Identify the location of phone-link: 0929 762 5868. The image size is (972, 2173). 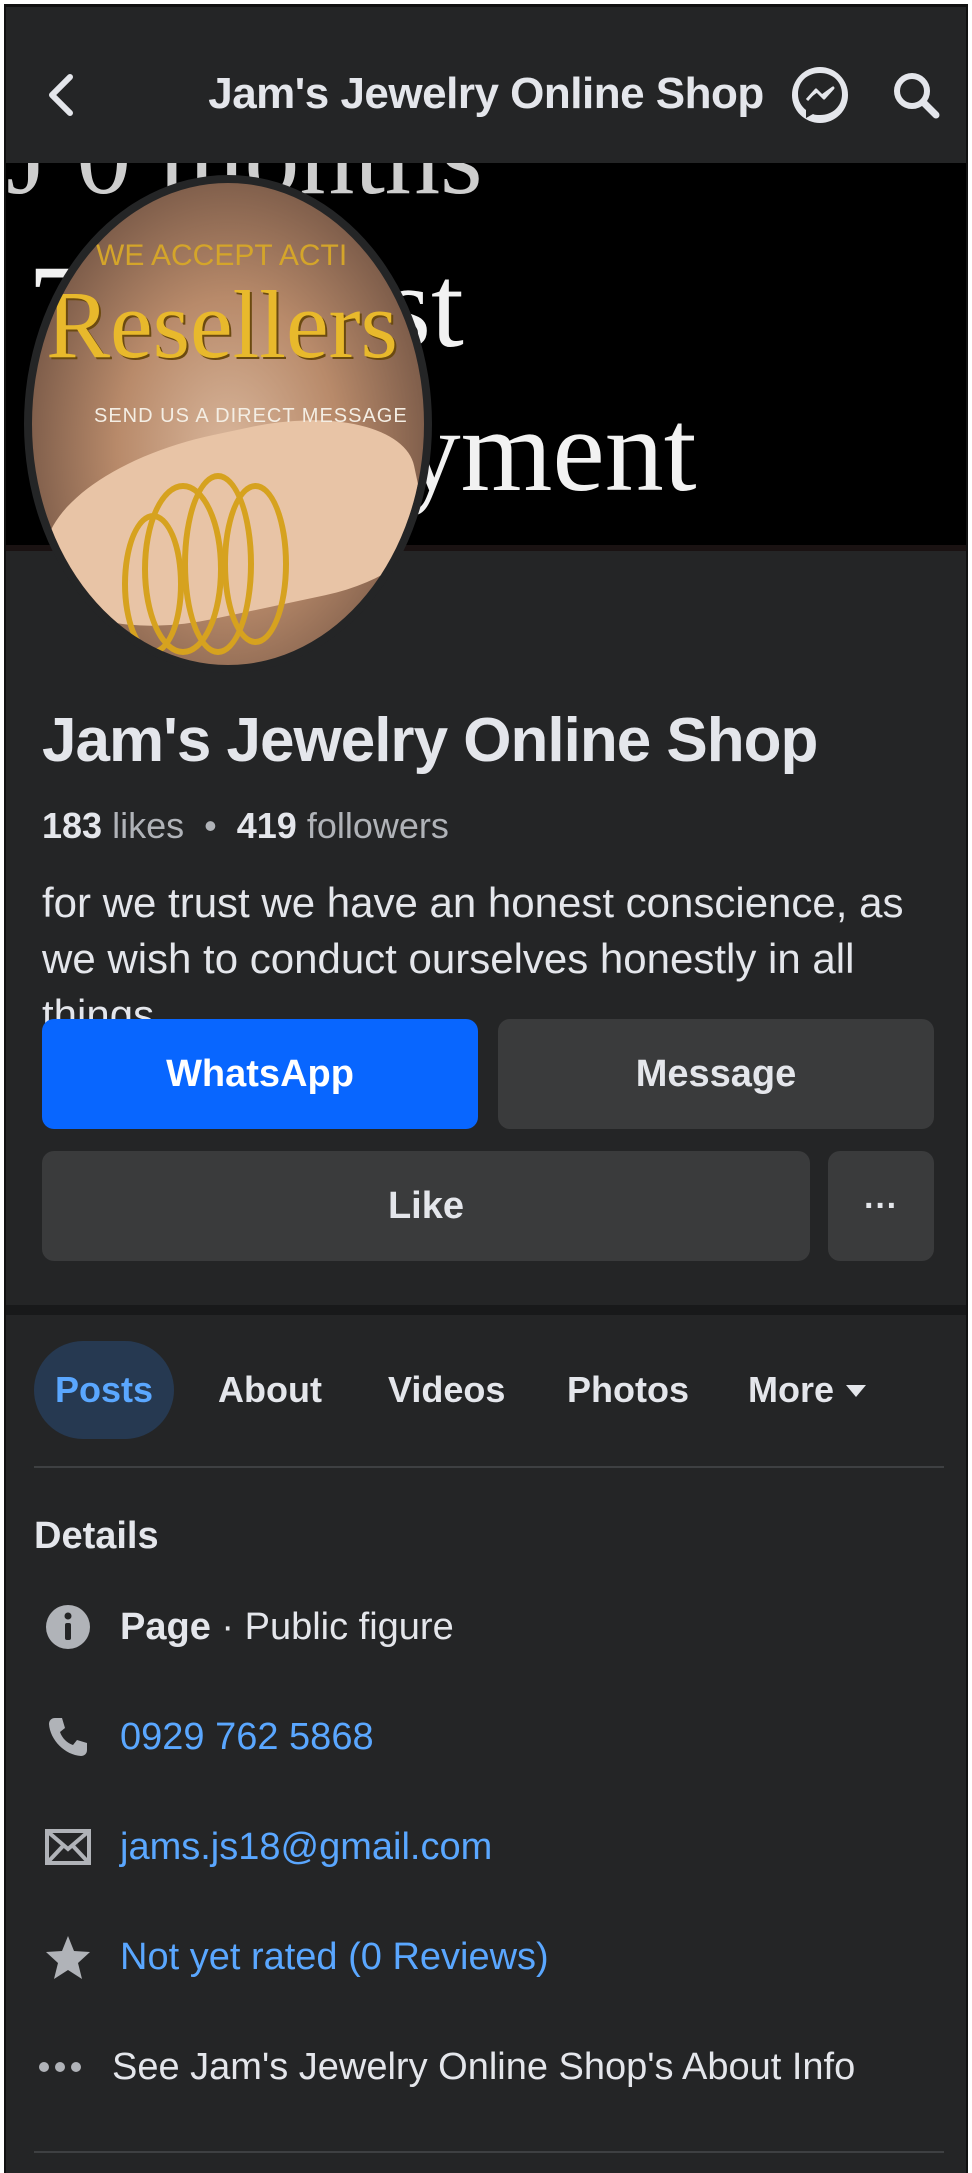
(247, 1737).